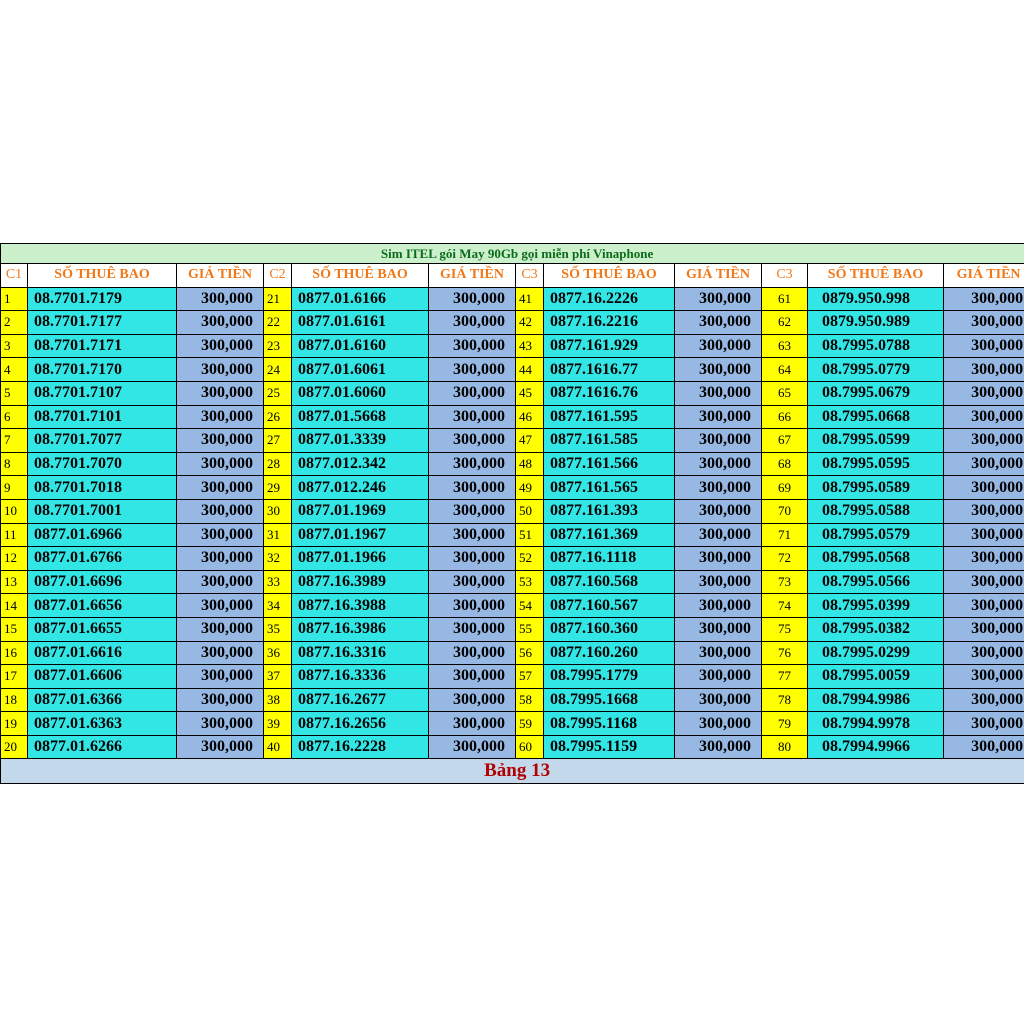  What do you see at coordinates (609, 464) in the screenshot?
I see `phone-number-cell: 0877.161.566` at bounding box center [609, 464].